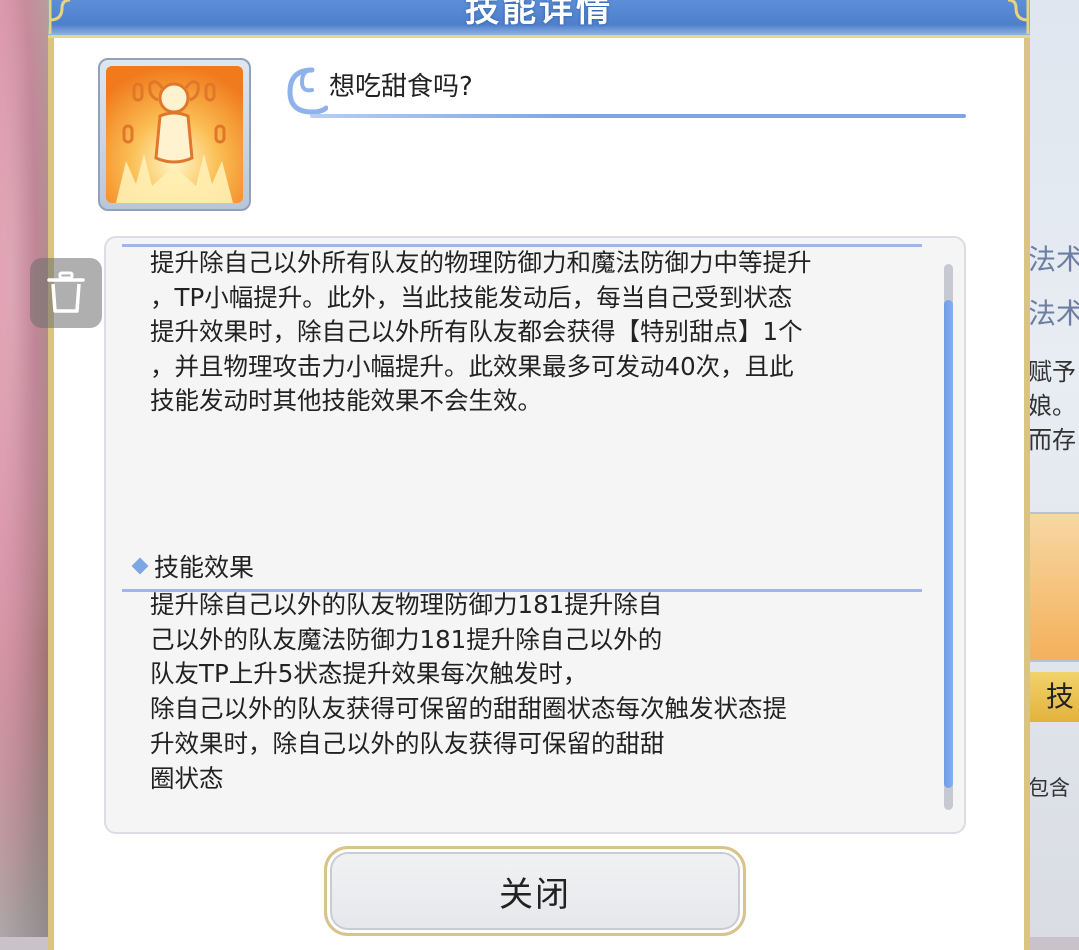 This screenshot has height=950, width=1079. Describe the element at coordinates (468, 709) in the screenshot. I see `effect-line: 除自己以外的队友获得可保留的甜甜圈状态每次触发状态提` at that location.